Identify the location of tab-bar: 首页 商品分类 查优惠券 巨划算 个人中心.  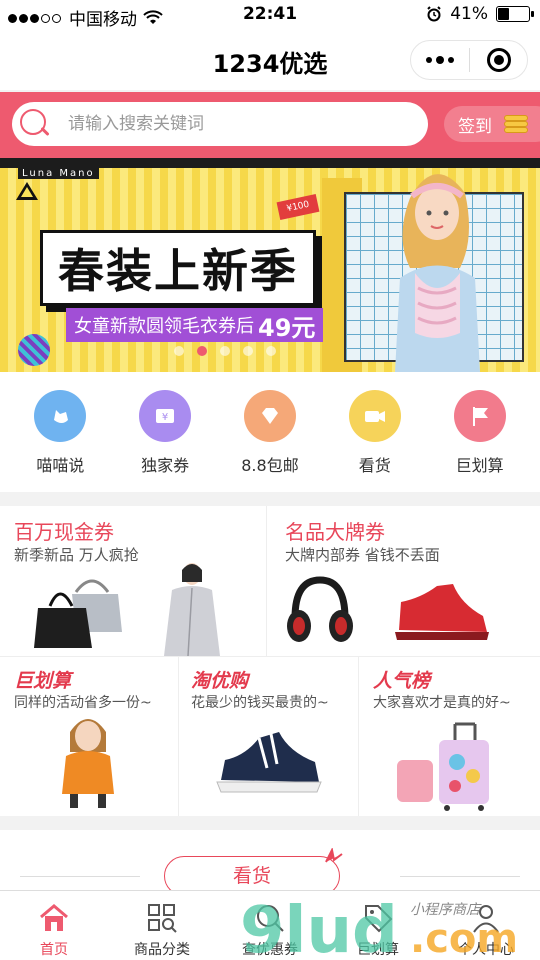
(270, 925).